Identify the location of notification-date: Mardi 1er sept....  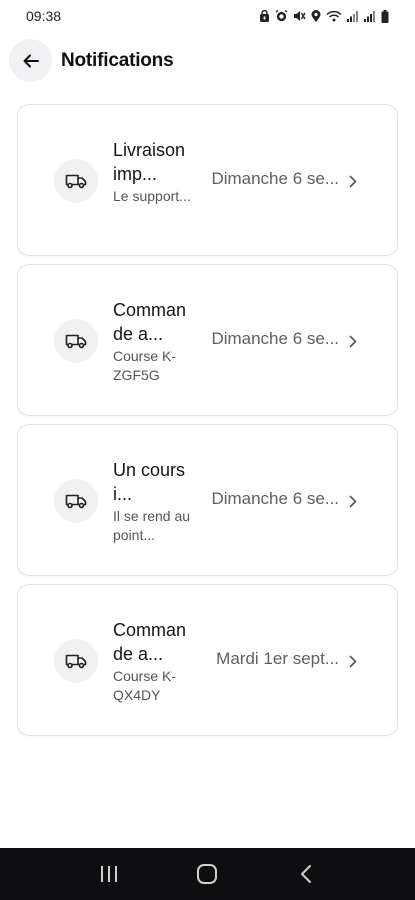
(277, 658).